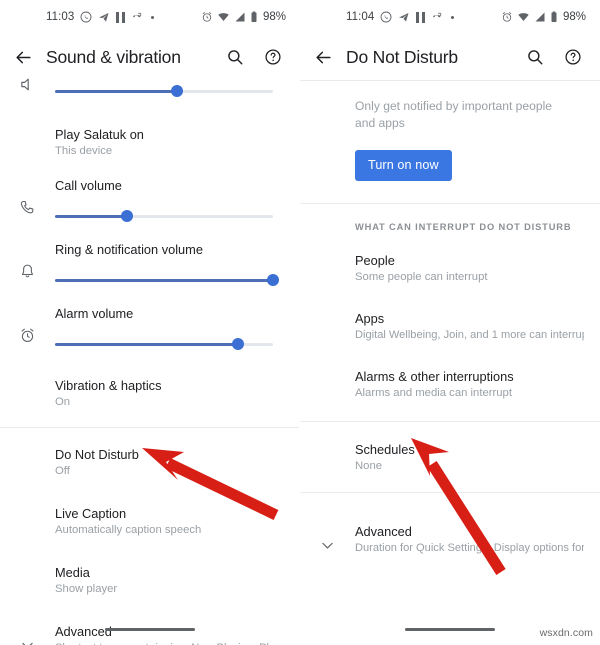 The height and width of the screenshot is (645, 600). What do you see at coordinates (60, 17) in the screenshot?
I see `status-bar-clock: 11:03` at bounding box center [60, 17].